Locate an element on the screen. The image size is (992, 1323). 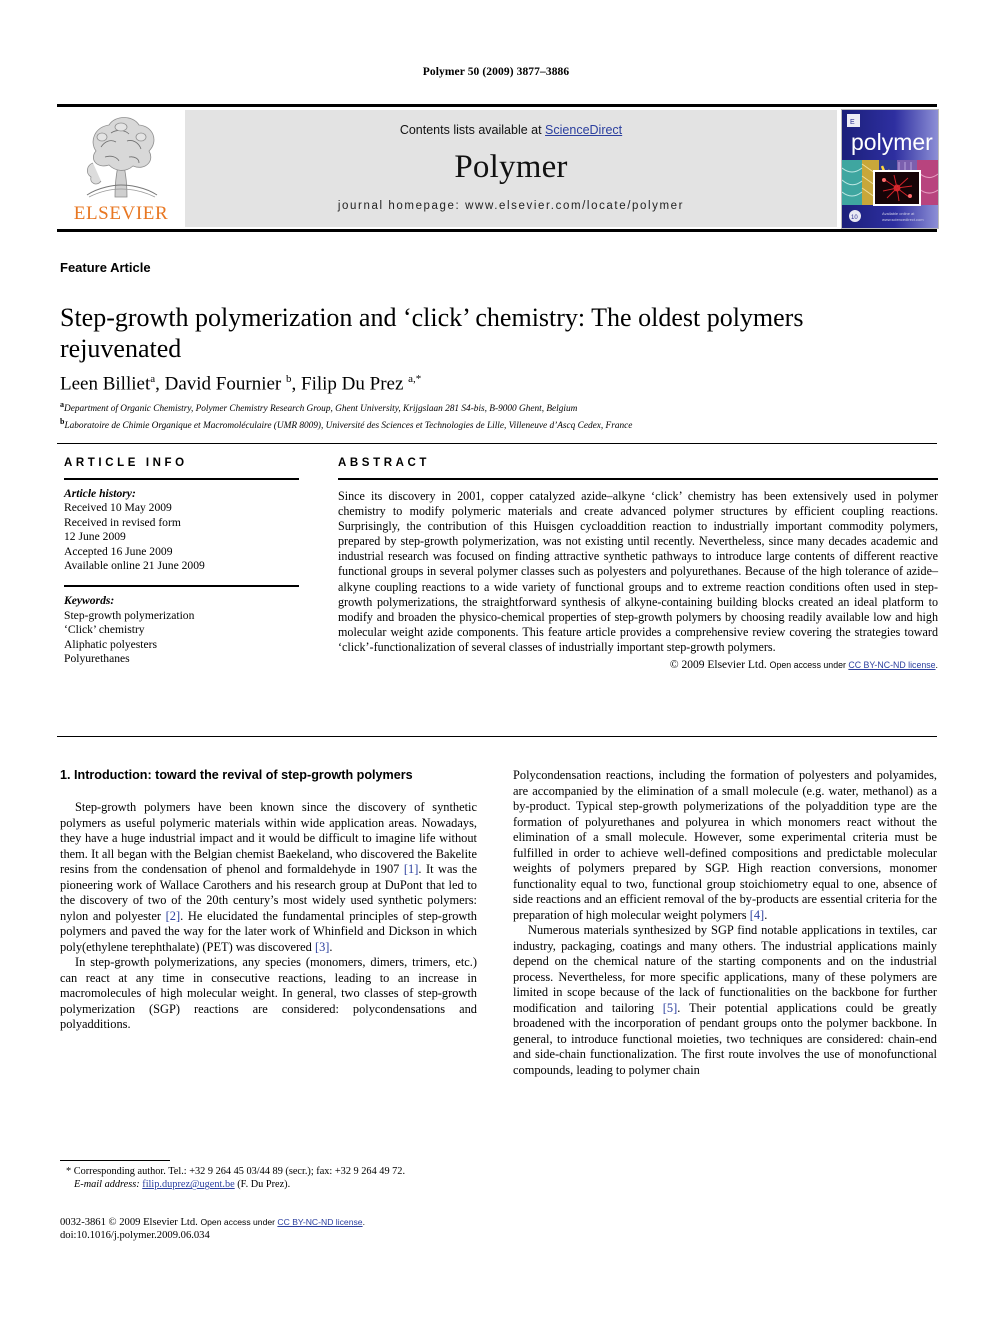
keyword-item: Polyurethanes is located at coordinates (97, 659).